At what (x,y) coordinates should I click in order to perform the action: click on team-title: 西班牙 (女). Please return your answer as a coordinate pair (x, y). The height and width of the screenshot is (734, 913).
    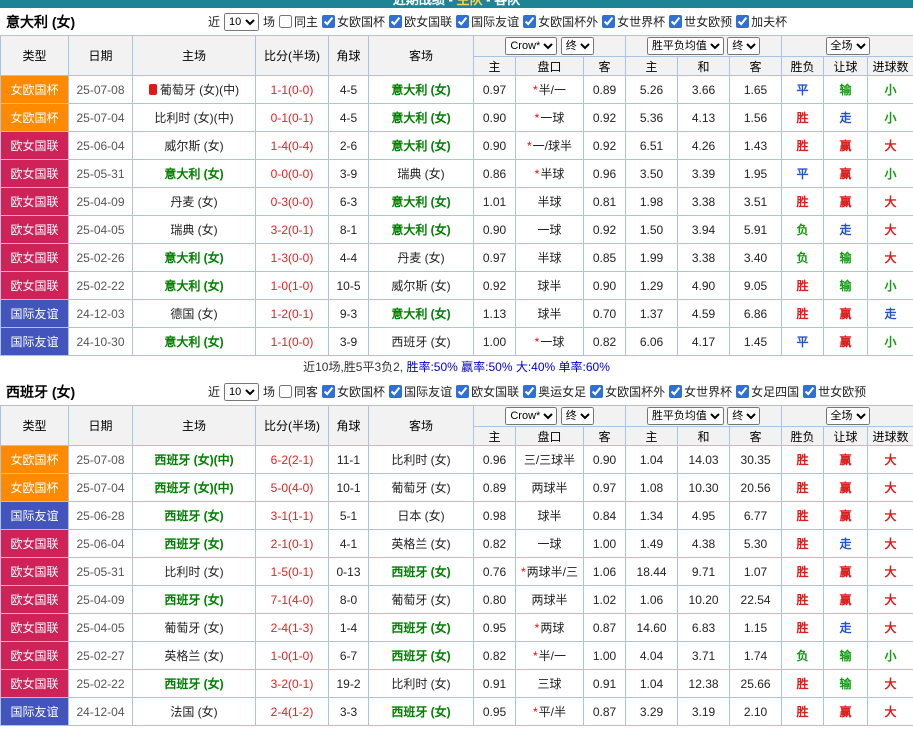
    Looking at the image, I should click on (41, 391).